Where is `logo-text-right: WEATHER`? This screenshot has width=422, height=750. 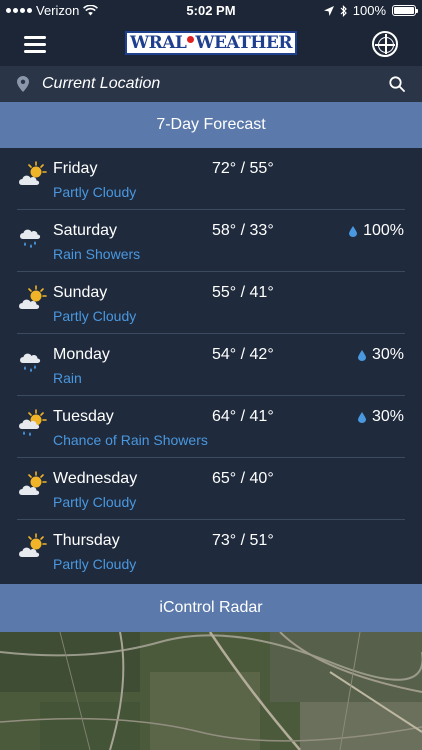 logo-text-right: WEATHER is located at coordinates (243, 43).